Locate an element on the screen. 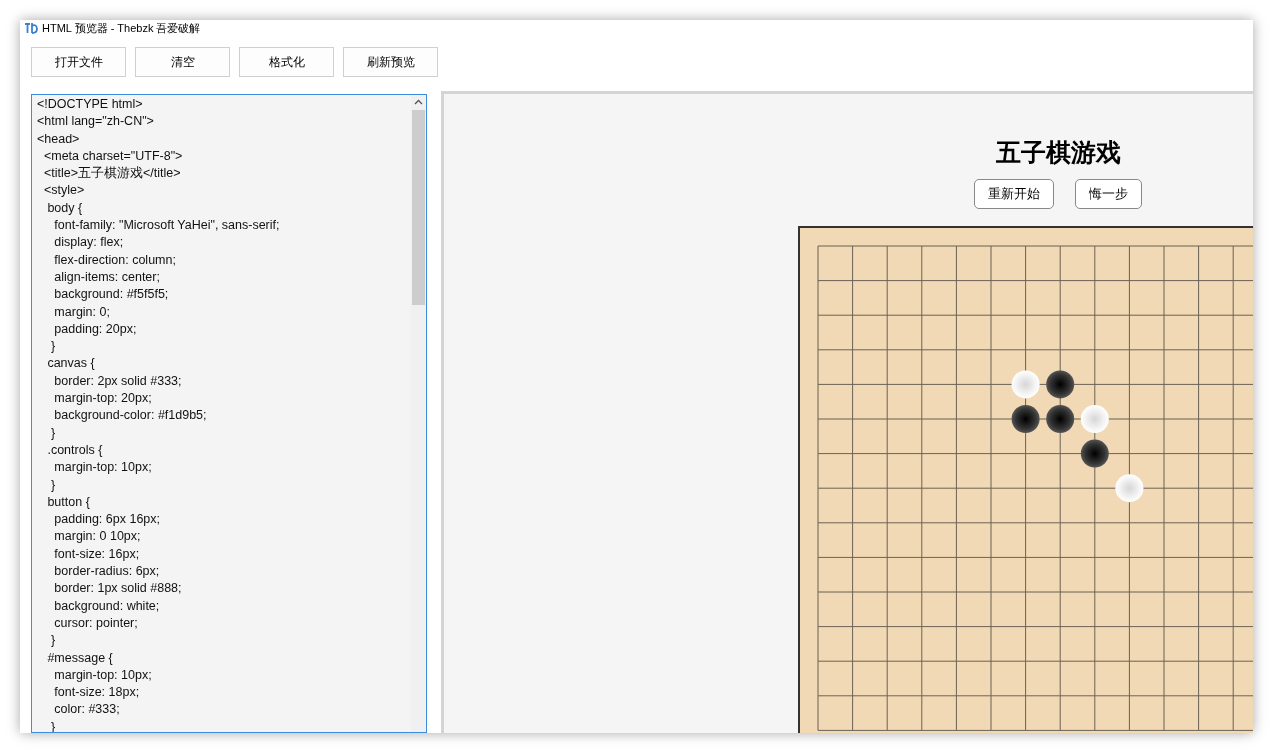 This screenshot has width=1273, height=753. game-title: 五子棋游戏 is located at coordinates (1058, 152).